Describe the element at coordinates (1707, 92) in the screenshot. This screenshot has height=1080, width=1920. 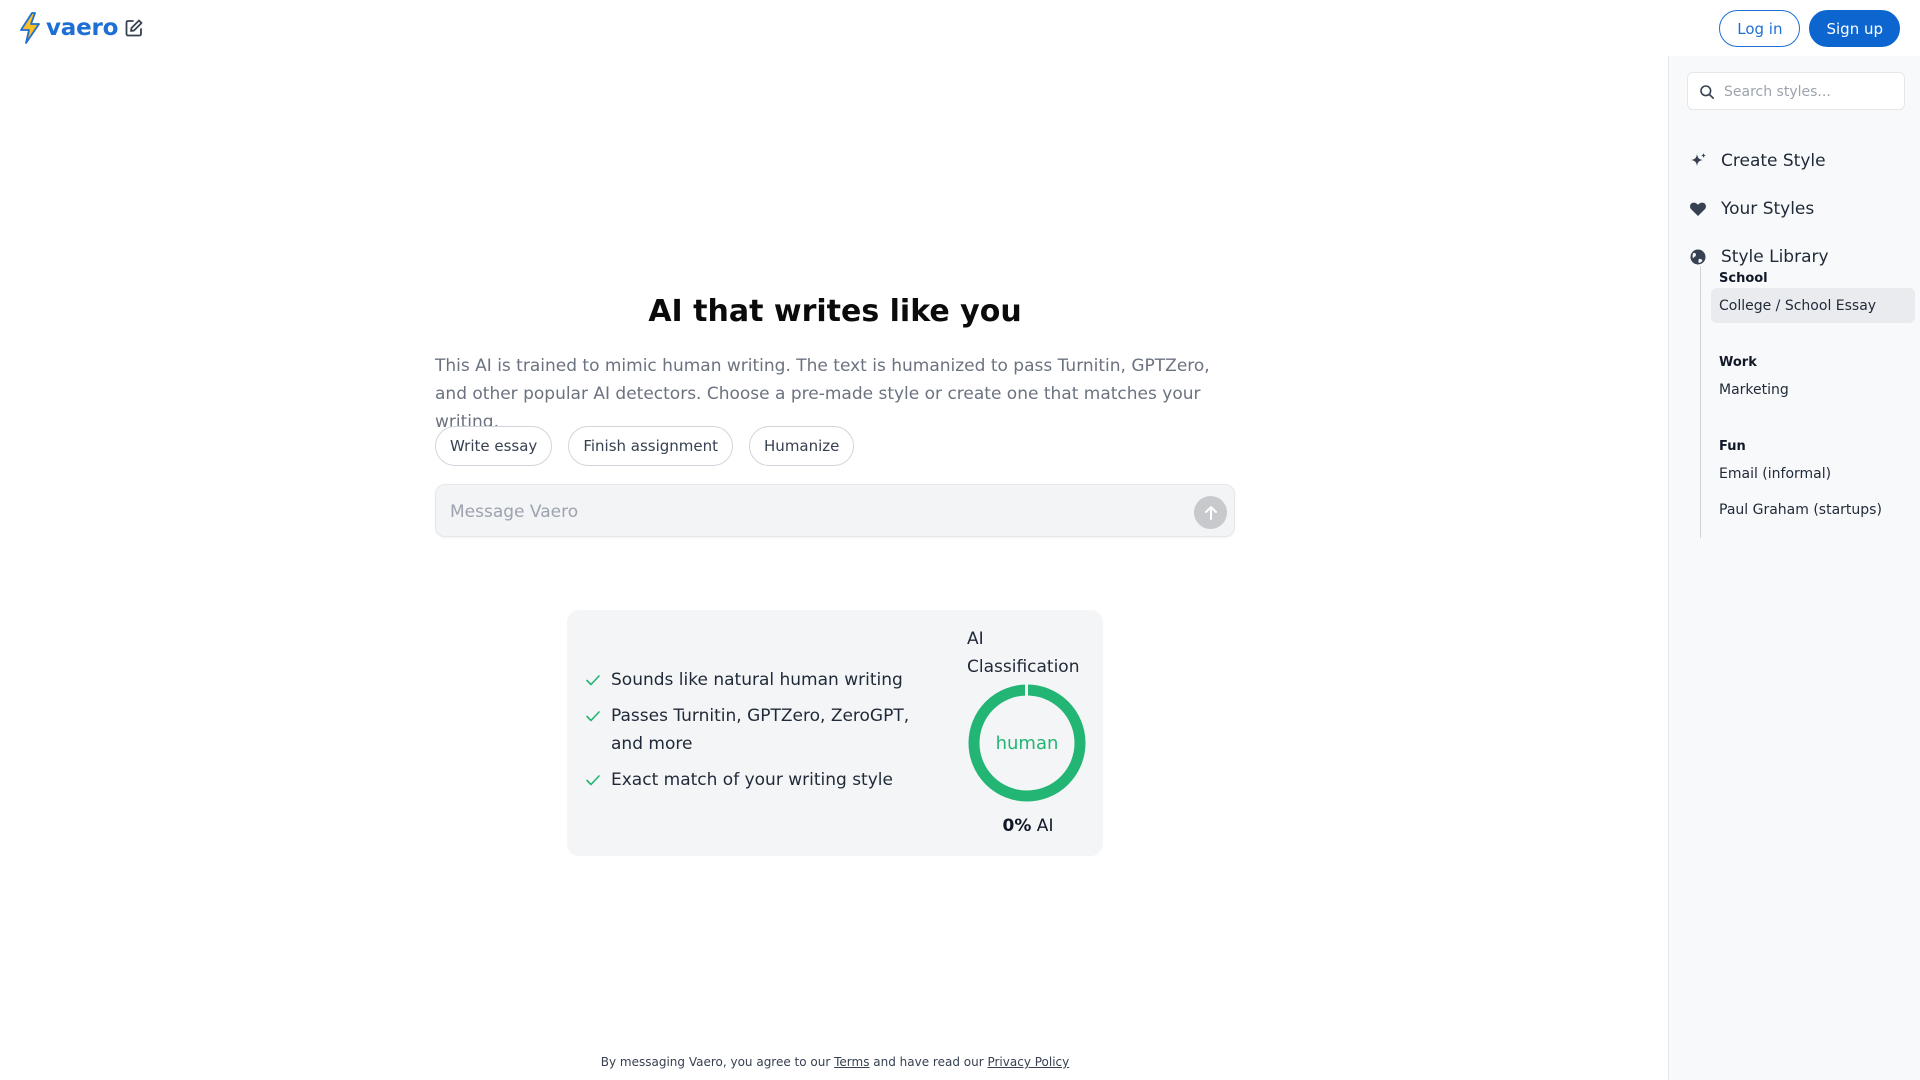
I see `search-icon` at that location.